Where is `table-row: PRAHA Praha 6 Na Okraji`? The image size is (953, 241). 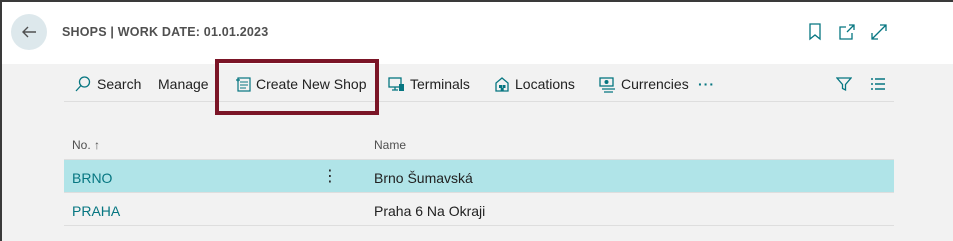
table-row: PRAHA Praha 6 Na Okraji is located at coordinates (479, 209).